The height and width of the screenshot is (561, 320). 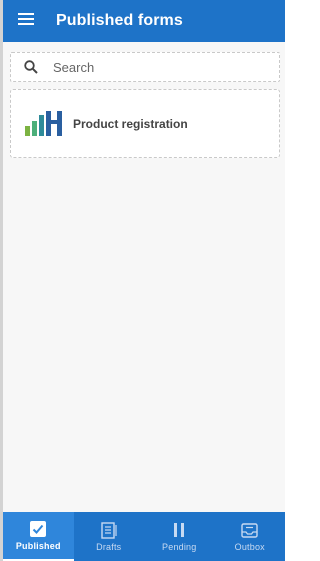 I want to click on tab-drafts-label: Drafts, so click(x=109, y=547).